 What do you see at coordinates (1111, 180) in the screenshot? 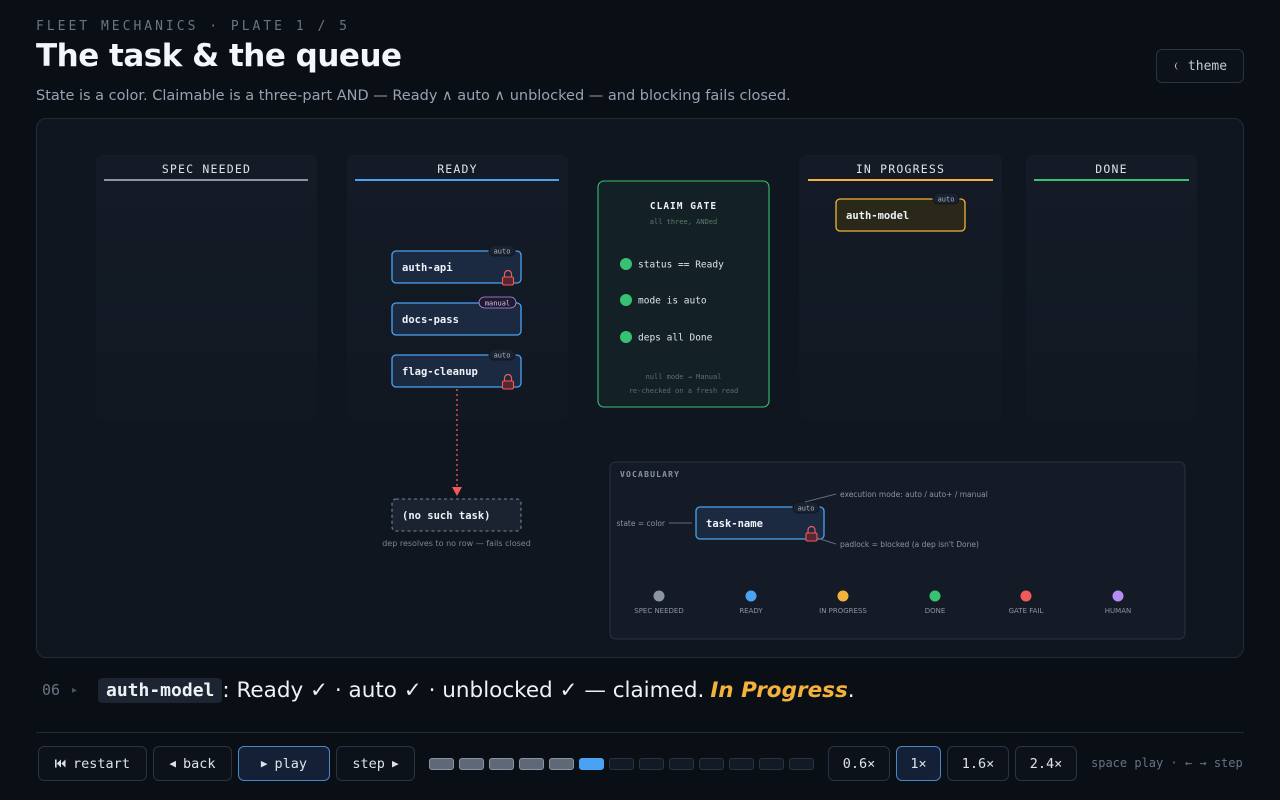
I see `column-done-bar` at bounding box center [1111, 180].